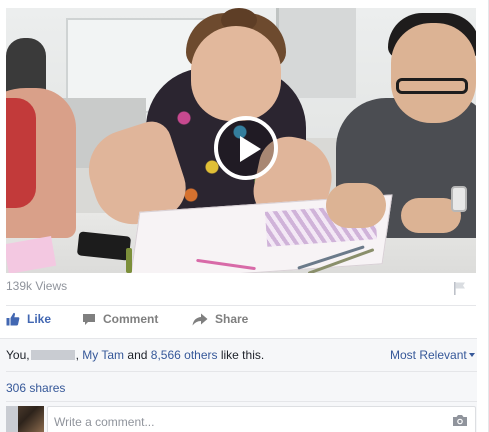 The width and height of the screenshot is (489, 432). I want to click on likes-connector: and, so click(137, 355).